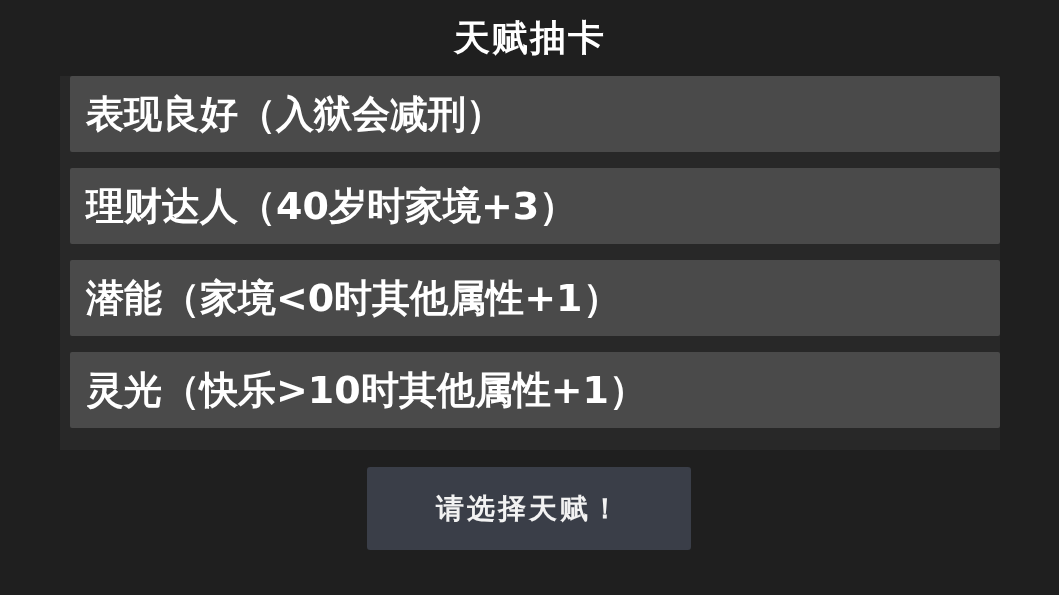 This screenshot has height=595, width=1059. I want to click on talent-item: 表现良好（入狱会减刑）, so click(535, 114).